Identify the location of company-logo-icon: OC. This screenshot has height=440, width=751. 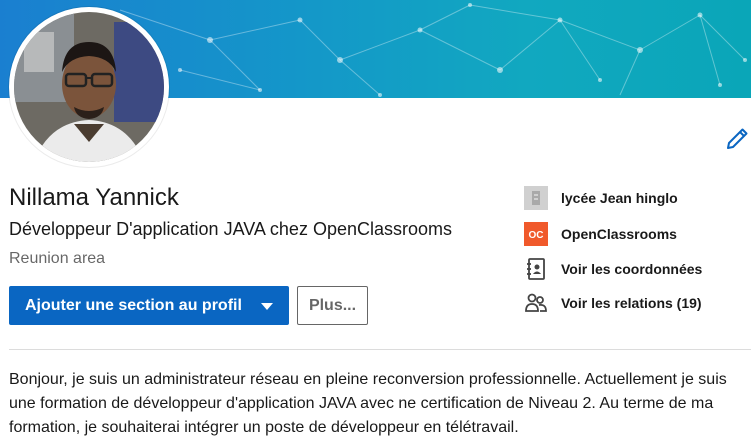
(536, 234).